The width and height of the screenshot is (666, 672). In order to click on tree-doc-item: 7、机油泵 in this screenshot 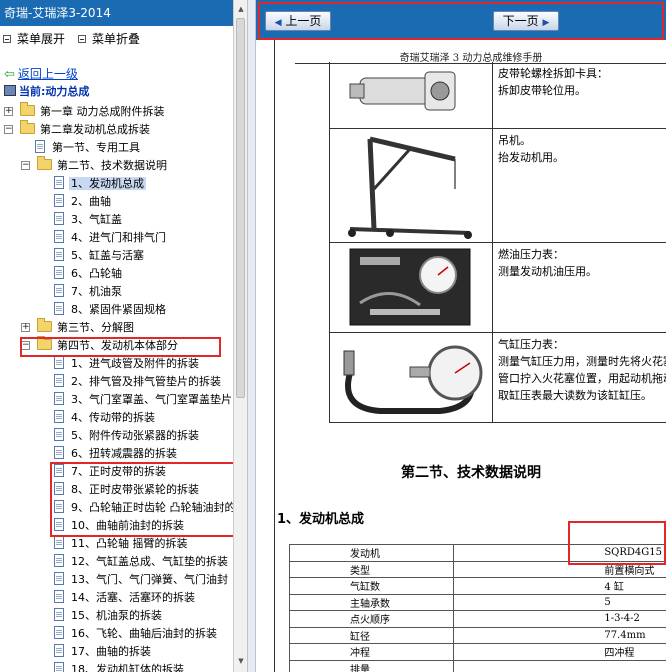, I will do `click(89, 292)`.